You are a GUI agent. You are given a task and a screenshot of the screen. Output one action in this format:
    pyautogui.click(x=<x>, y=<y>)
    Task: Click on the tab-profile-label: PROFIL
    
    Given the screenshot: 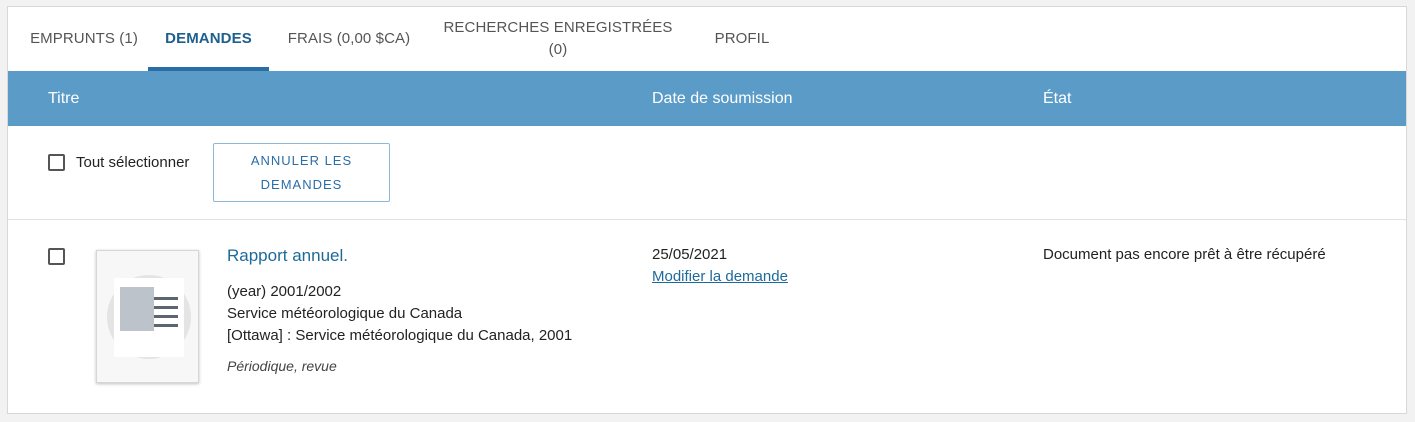 What is the action you would take?
    pyautogui.click(x=742, y=38)
    